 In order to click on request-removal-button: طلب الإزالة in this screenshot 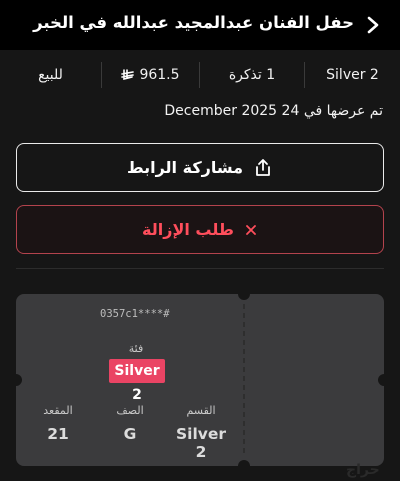, I will do `click(200, 229)`.